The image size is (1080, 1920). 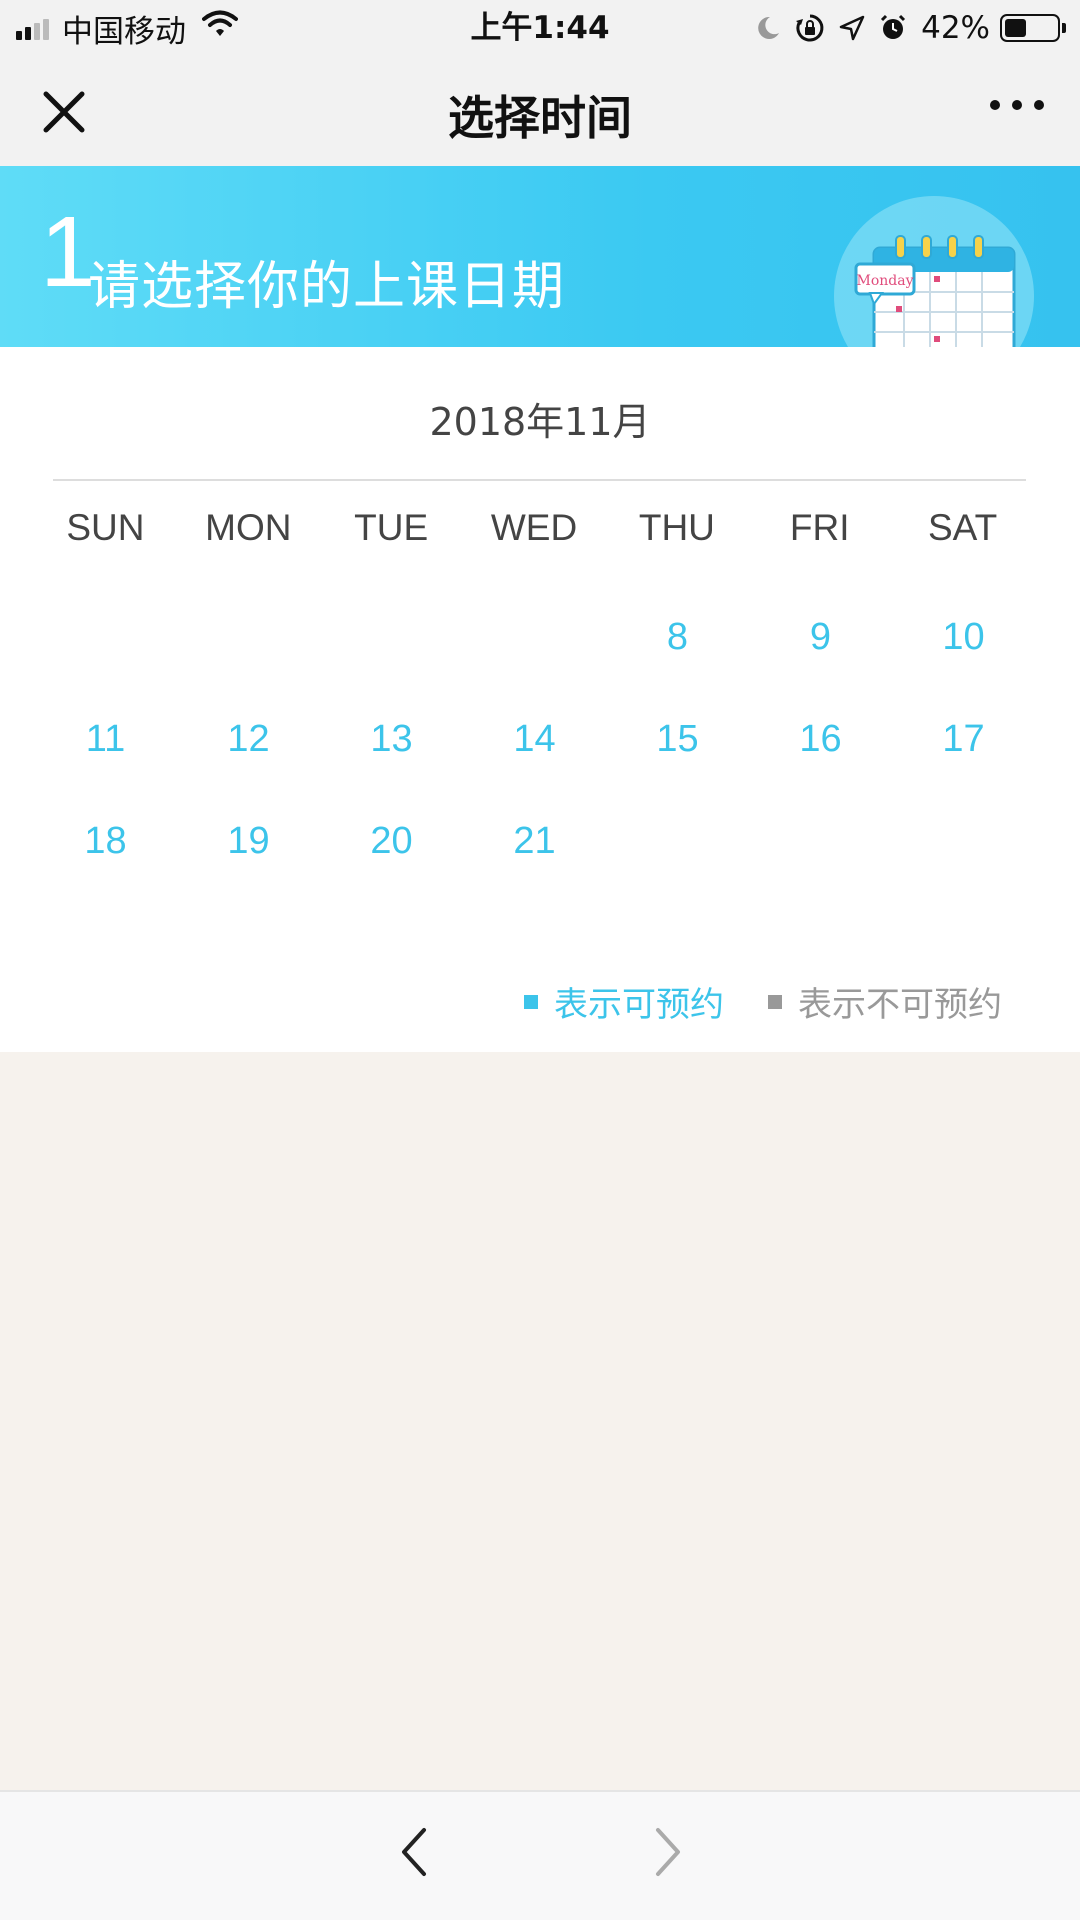 What do you see at coordinates (775, 1001) in the screenshot?
I see `unavailable-square-icon` at bounding box center [775, 1001].